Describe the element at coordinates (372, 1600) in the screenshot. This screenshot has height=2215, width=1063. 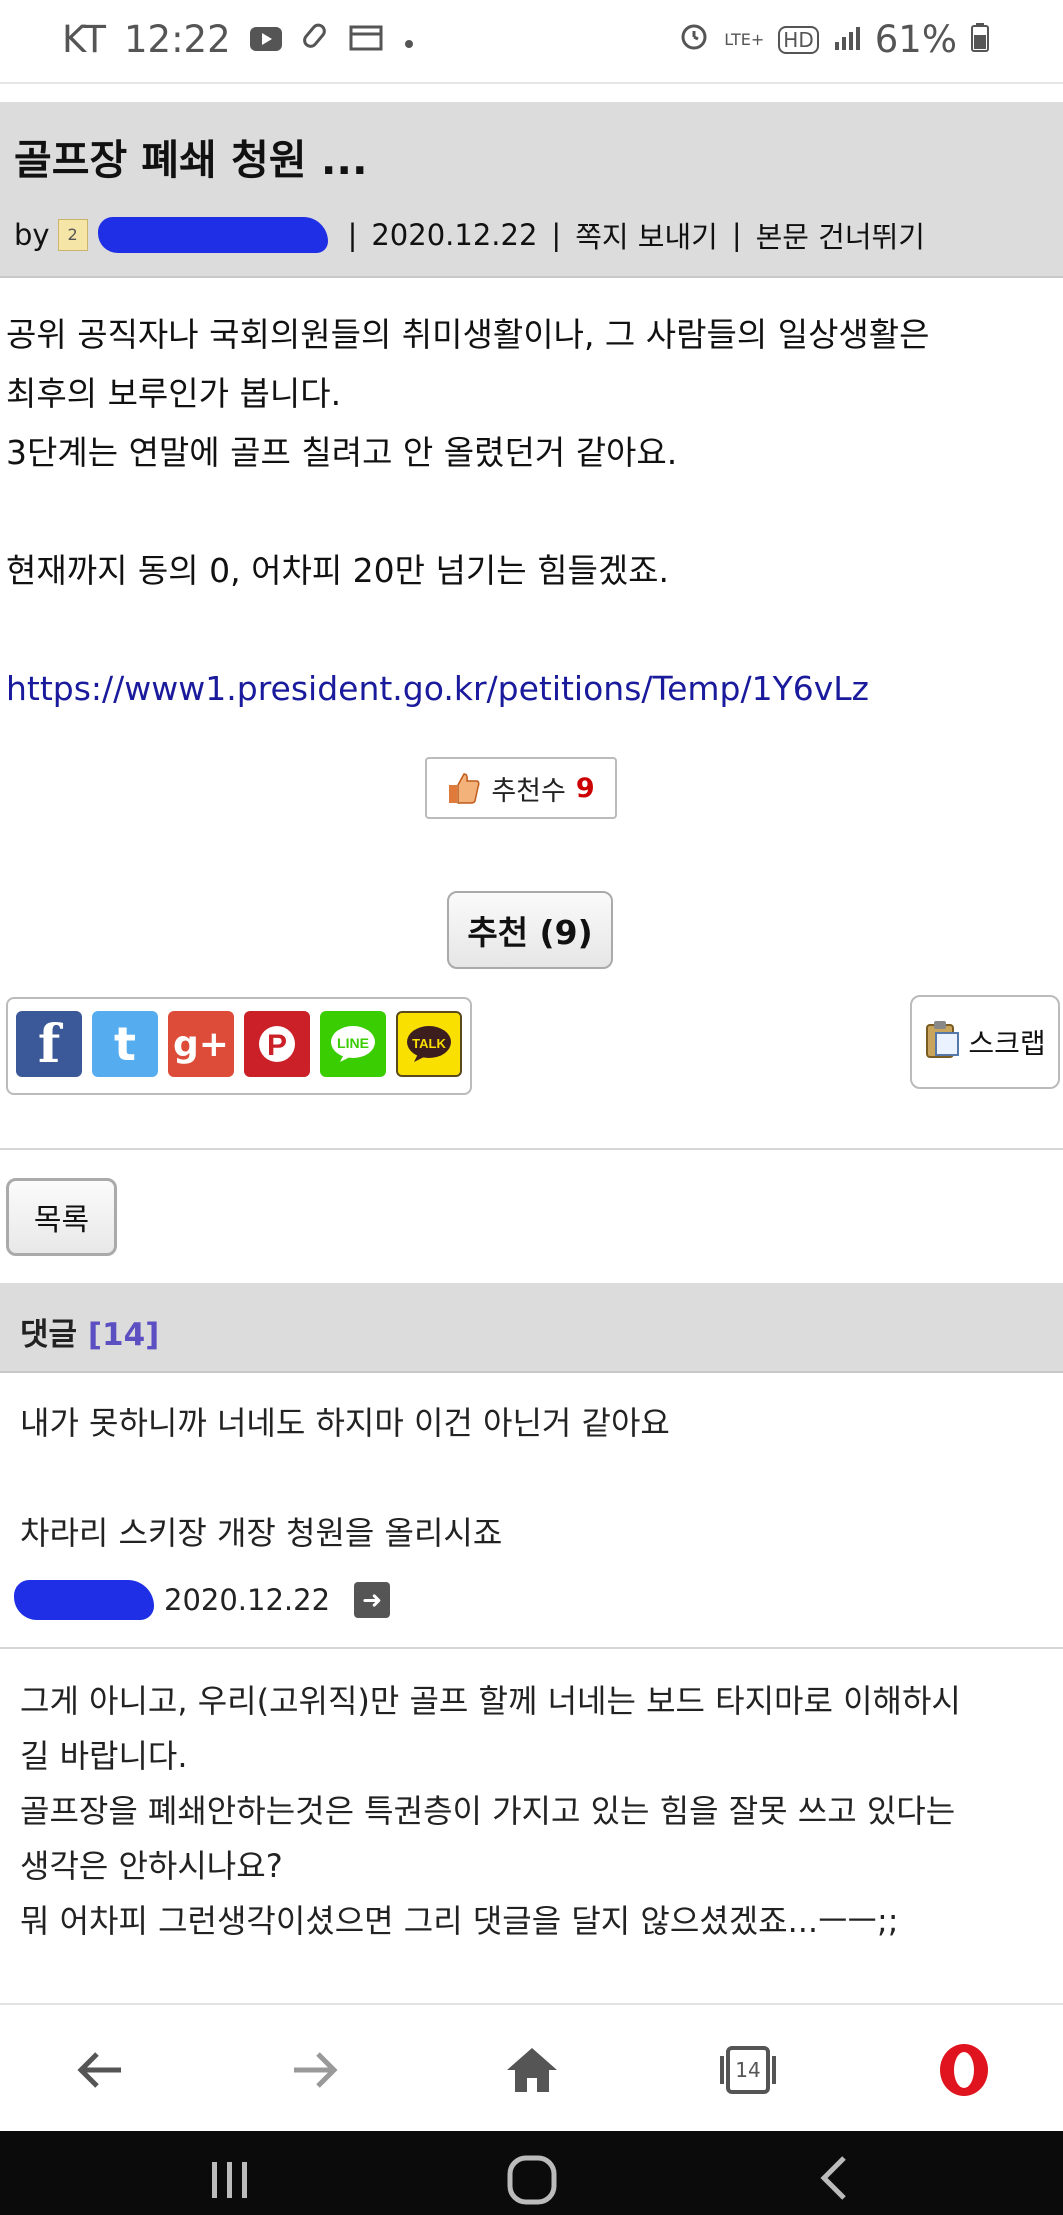
I see `reply-icon: ➜` at that location.